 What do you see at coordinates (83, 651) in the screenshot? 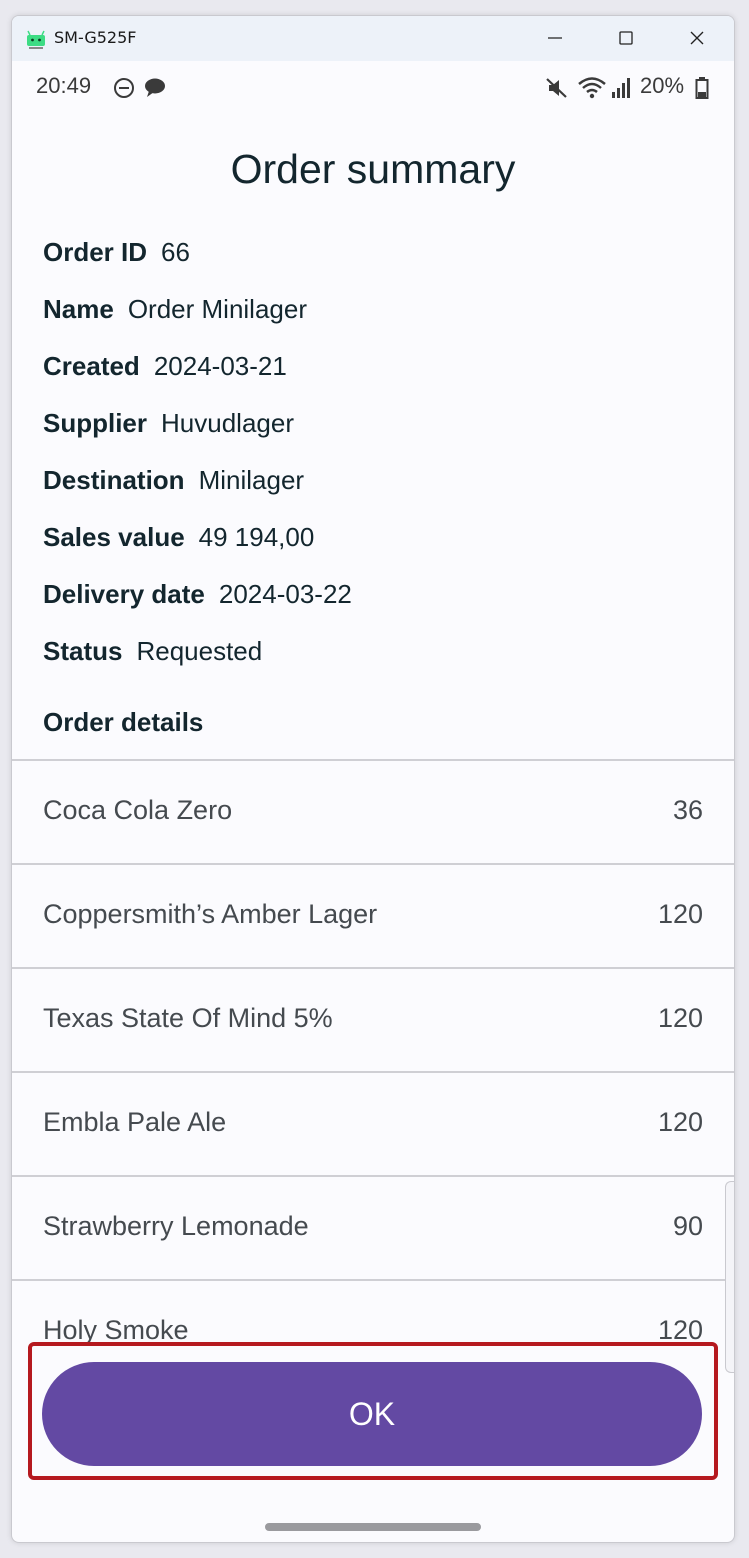
I see `field-label: Status` at bounding box center [83, 651].